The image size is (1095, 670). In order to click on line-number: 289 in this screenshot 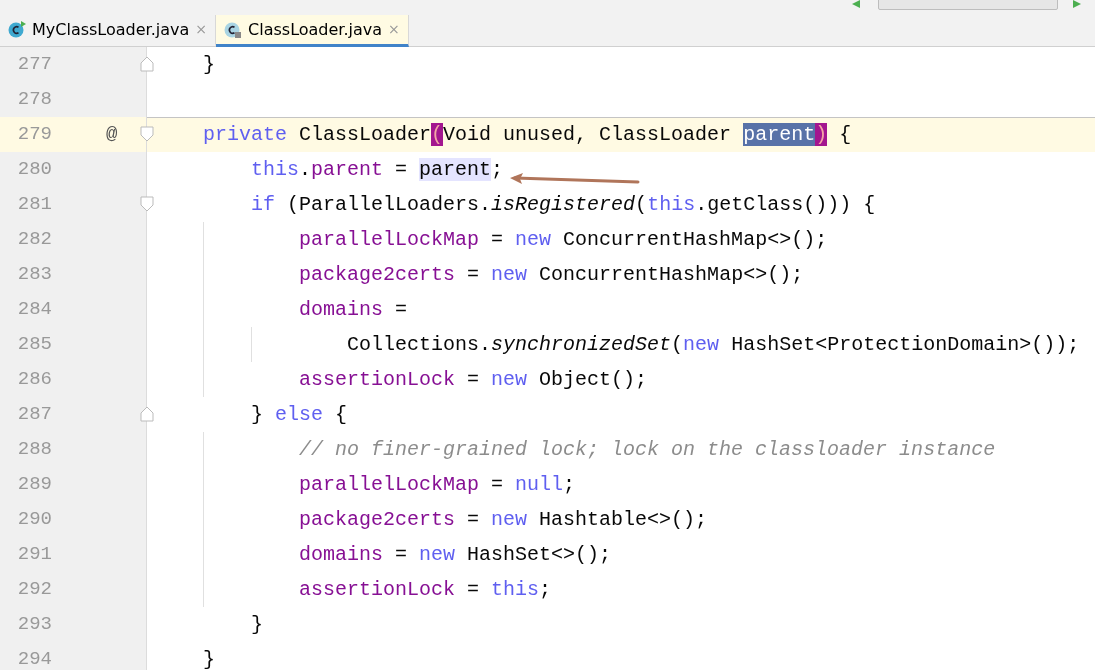, I will do `click(34, 485)`.